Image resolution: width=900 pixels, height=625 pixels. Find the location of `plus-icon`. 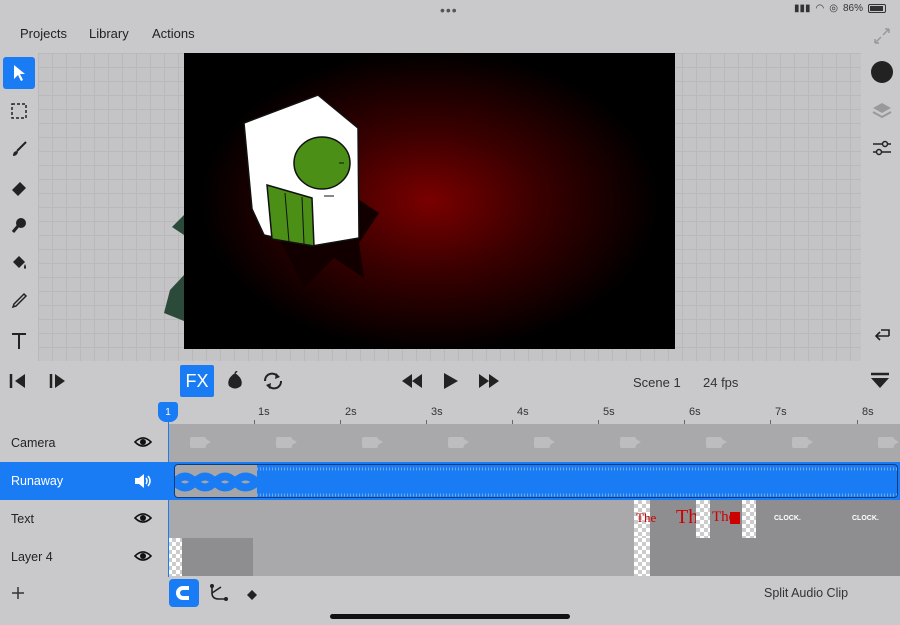

plus-icon is located at coordinates (18, 593).